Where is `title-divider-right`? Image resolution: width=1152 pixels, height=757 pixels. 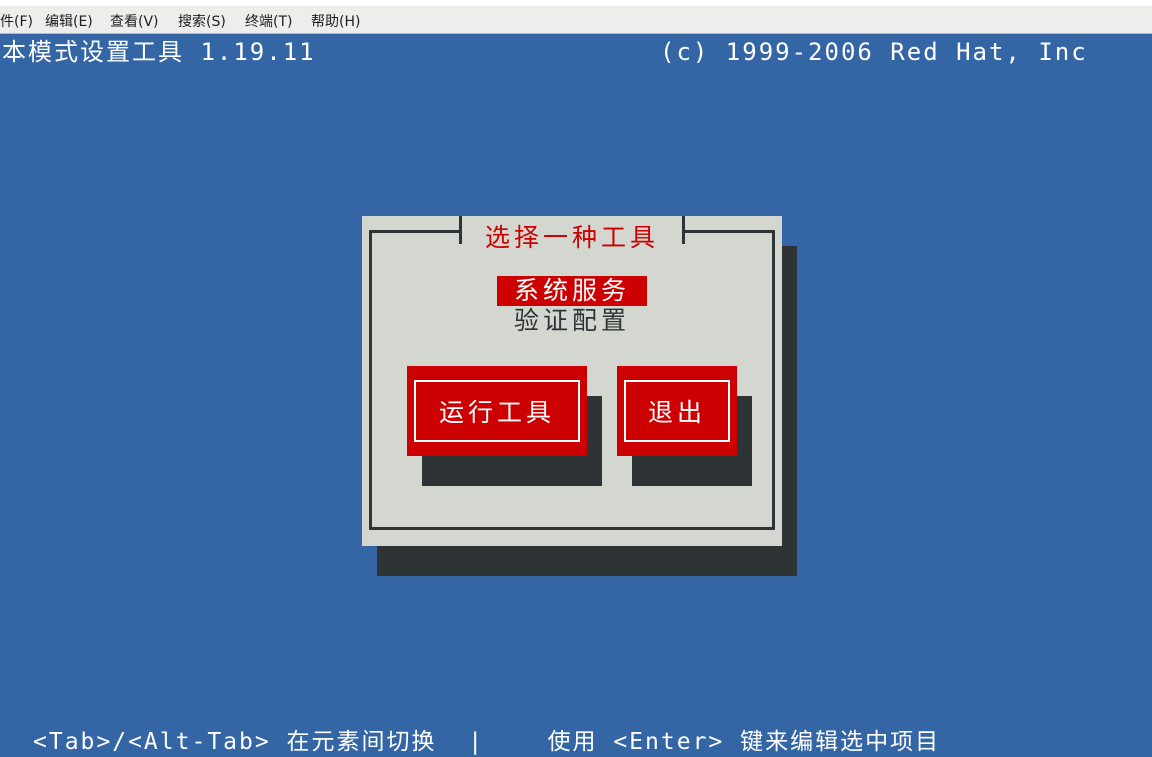 title-divider-right is located at coordinates (683, 230).